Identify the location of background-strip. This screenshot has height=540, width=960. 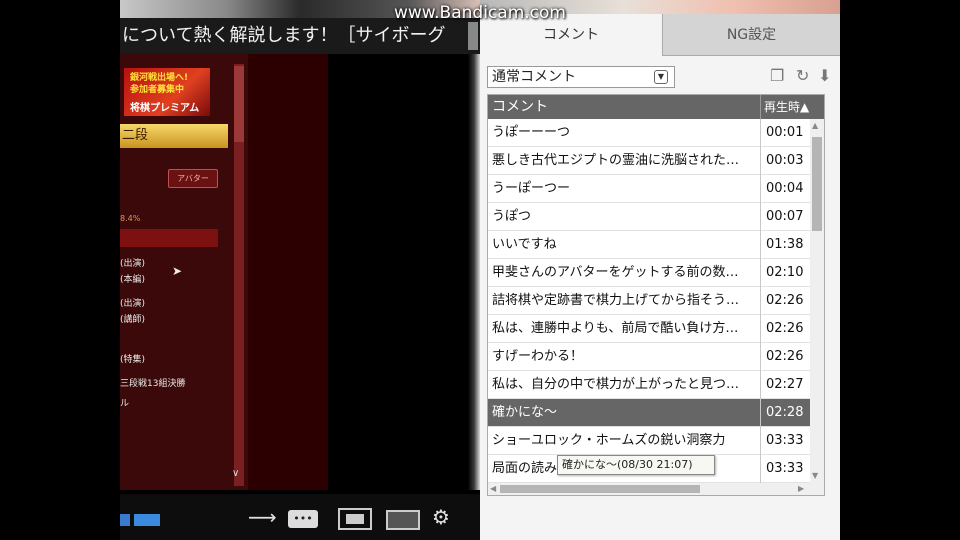
(900, 270).